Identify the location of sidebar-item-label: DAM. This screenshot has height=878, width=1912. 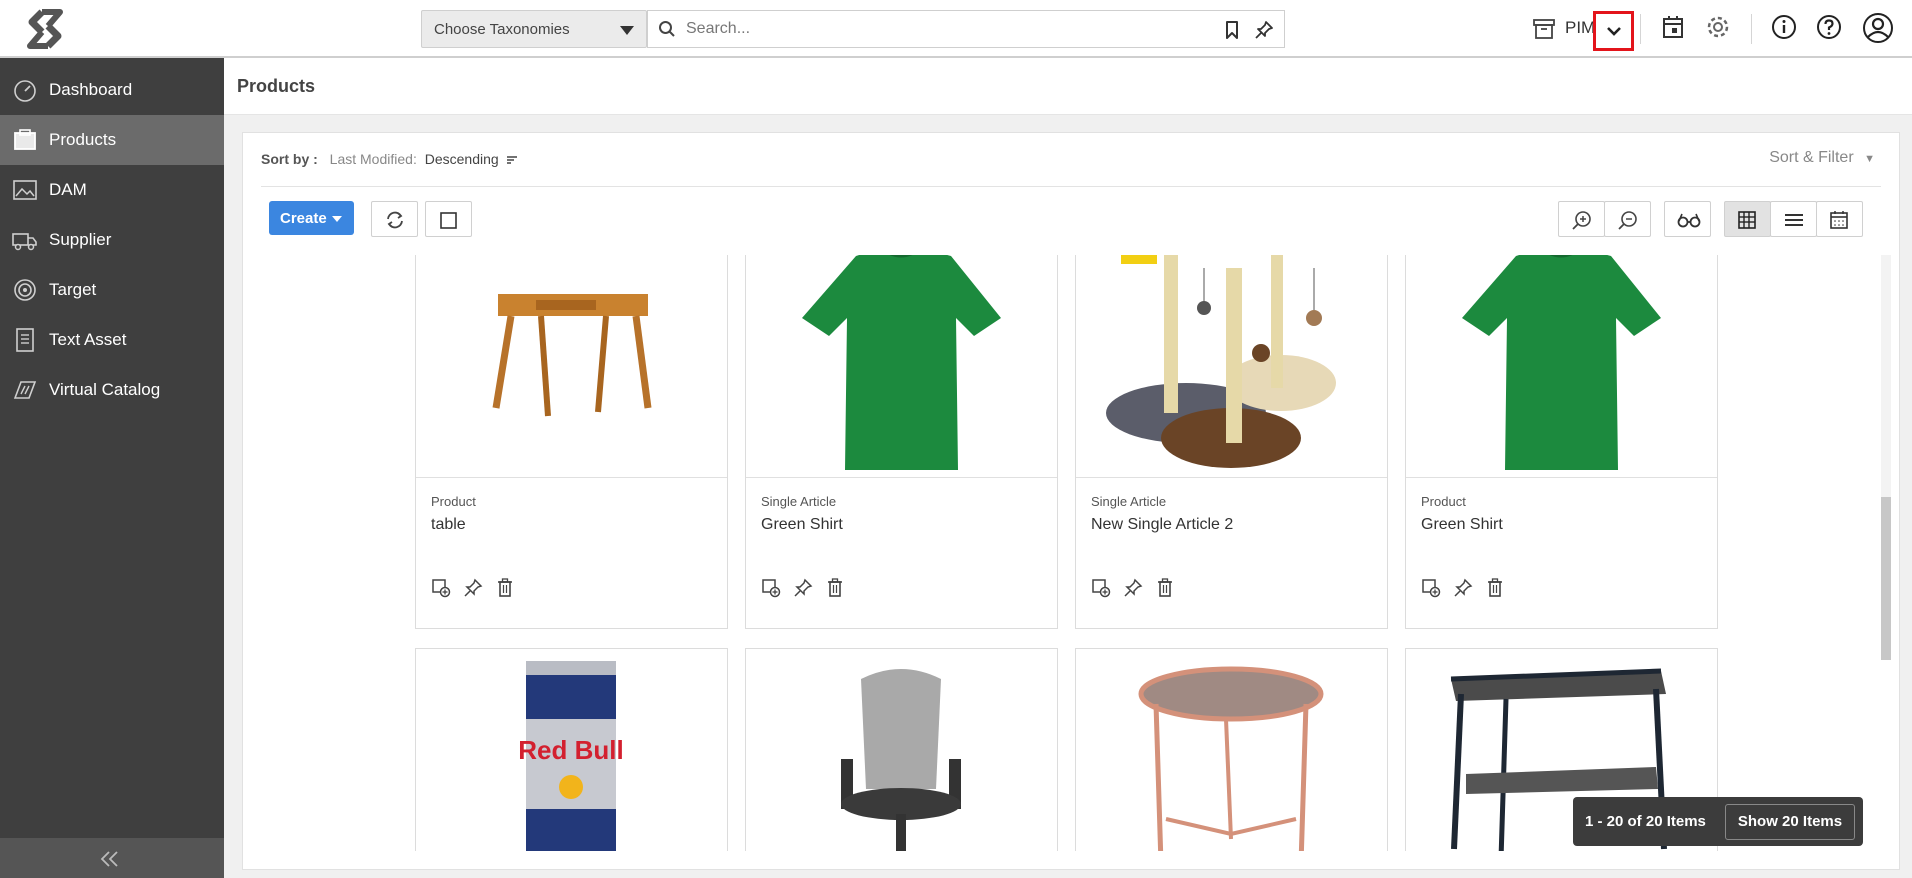
(68, 189).